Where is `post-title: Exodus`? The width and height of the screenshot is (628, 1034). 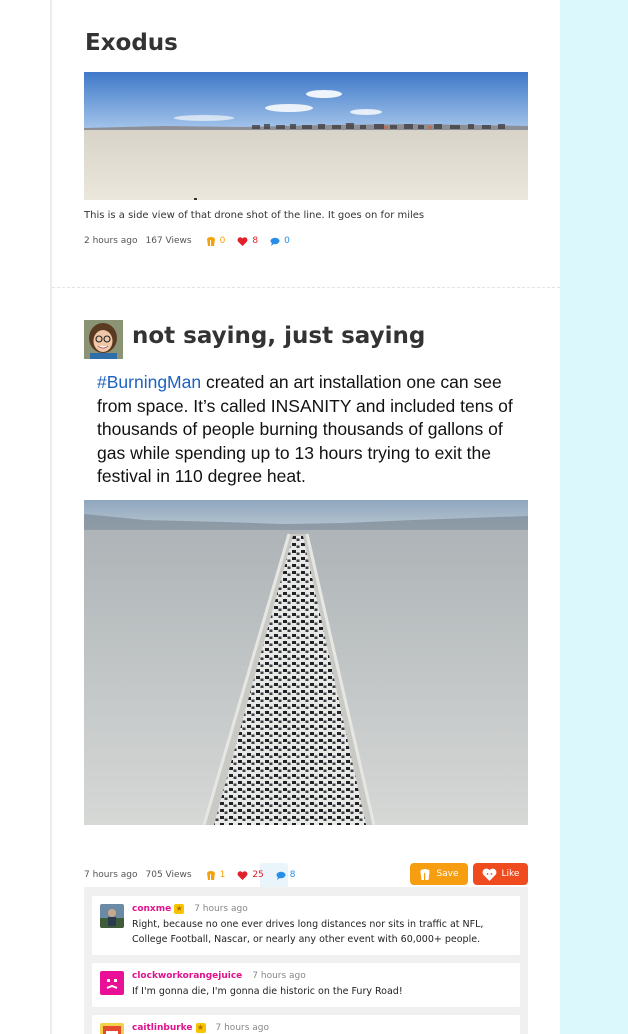 post-title: Exodus is located at coordinates (131, 43).